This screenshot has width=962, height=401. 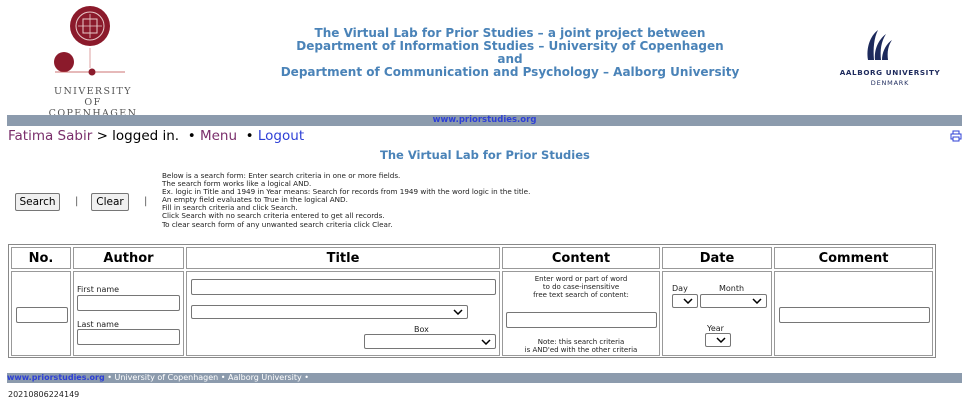 I want to click on box-select, so click(x=430, y=341).